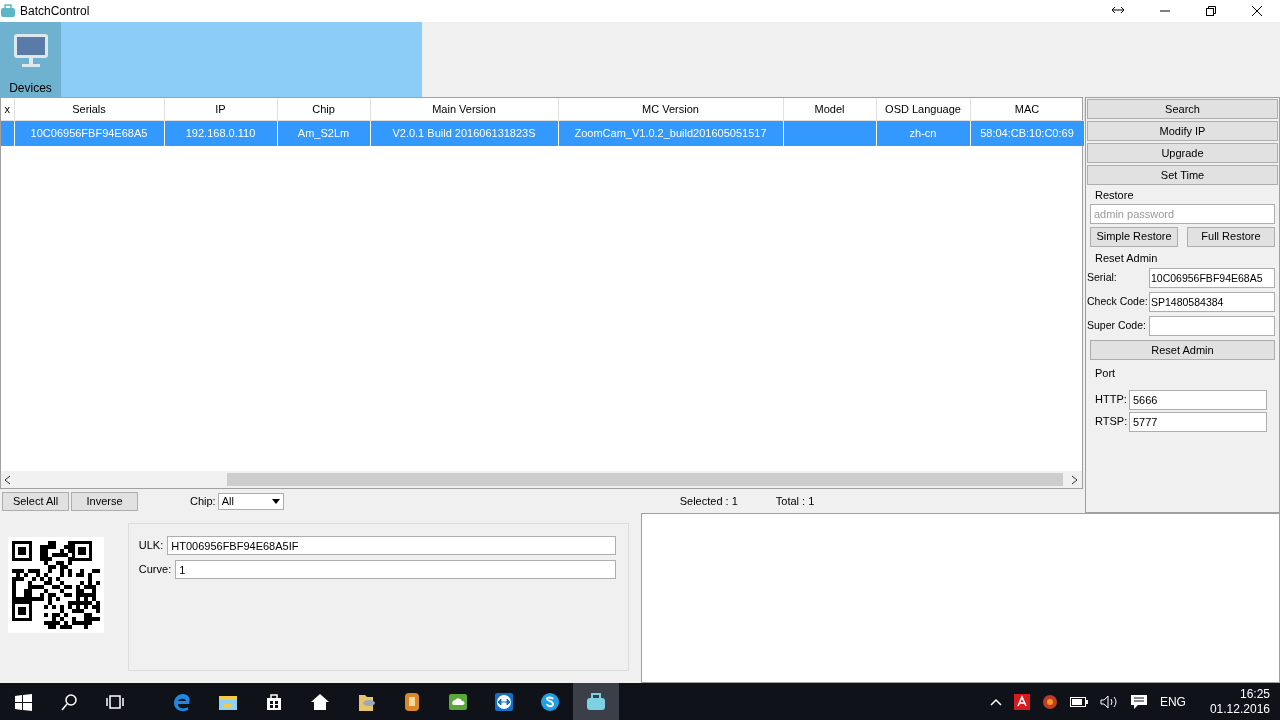  Describe the element at coordinates (1134, 236) in the screenshot. I see `restore-button: Simple Restore` at that location.